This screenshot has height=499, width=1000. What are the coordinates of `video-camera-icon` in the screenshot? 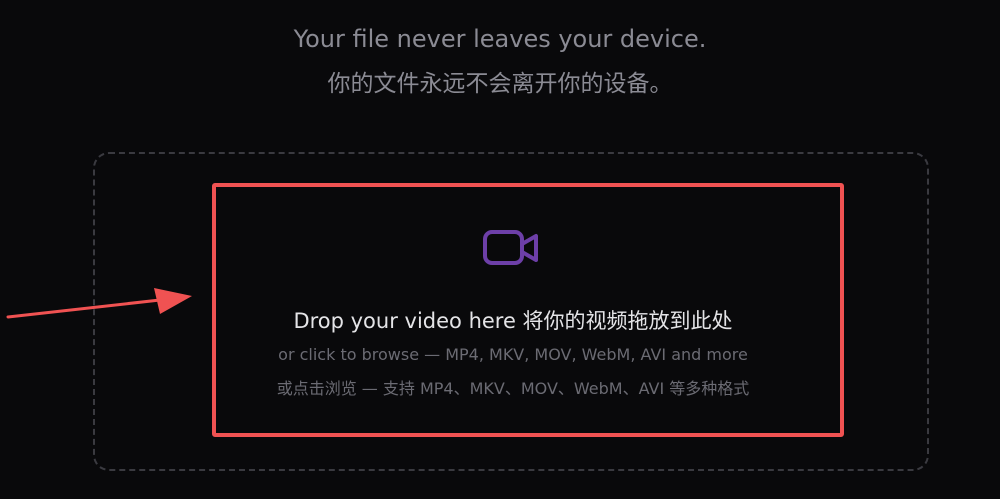 It's located at (510, 247).